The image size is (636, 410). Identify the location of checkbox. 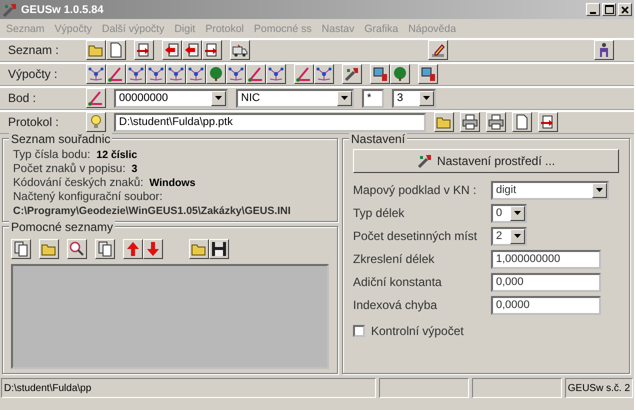
(359, 331).